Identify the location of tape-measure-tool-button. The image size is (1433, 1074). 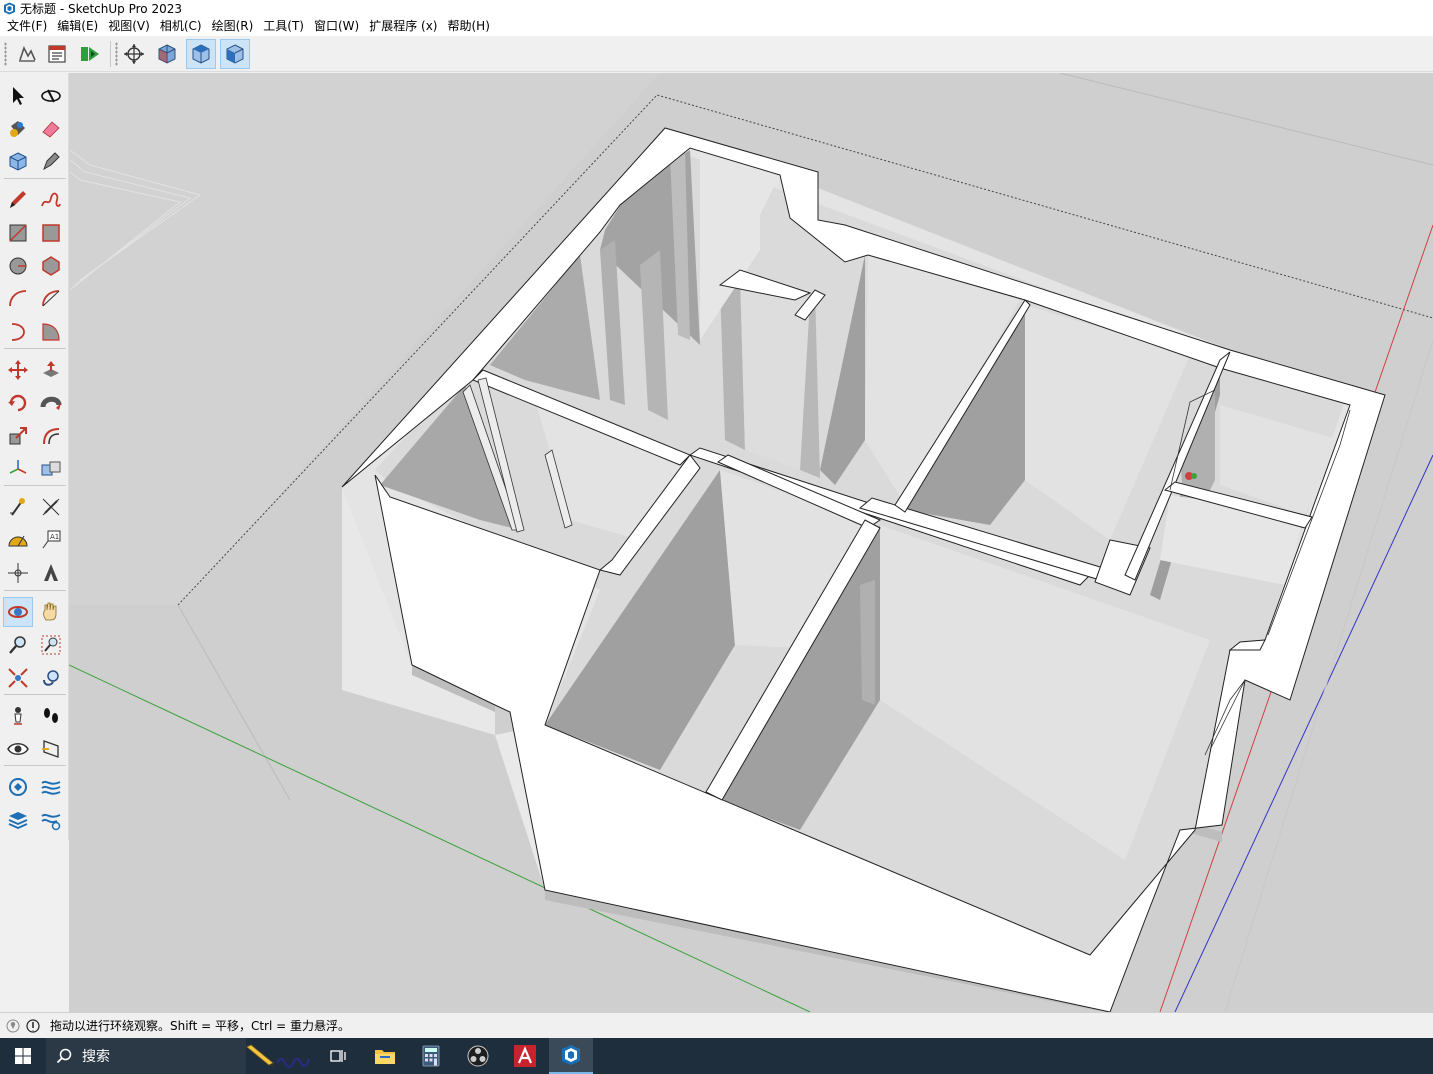
(18, 507).